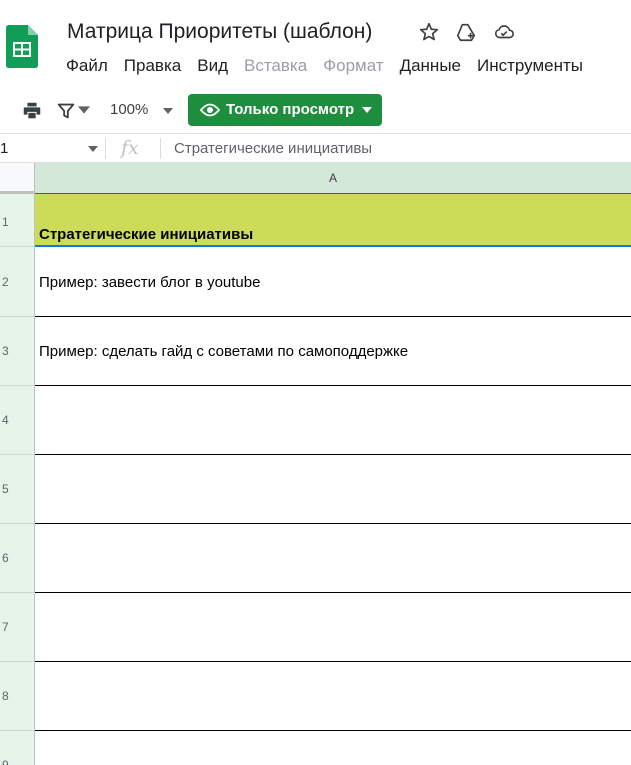  Describe the element at coordinates (5, 627) in the screenshot. I see `row-number: 7` at that location.